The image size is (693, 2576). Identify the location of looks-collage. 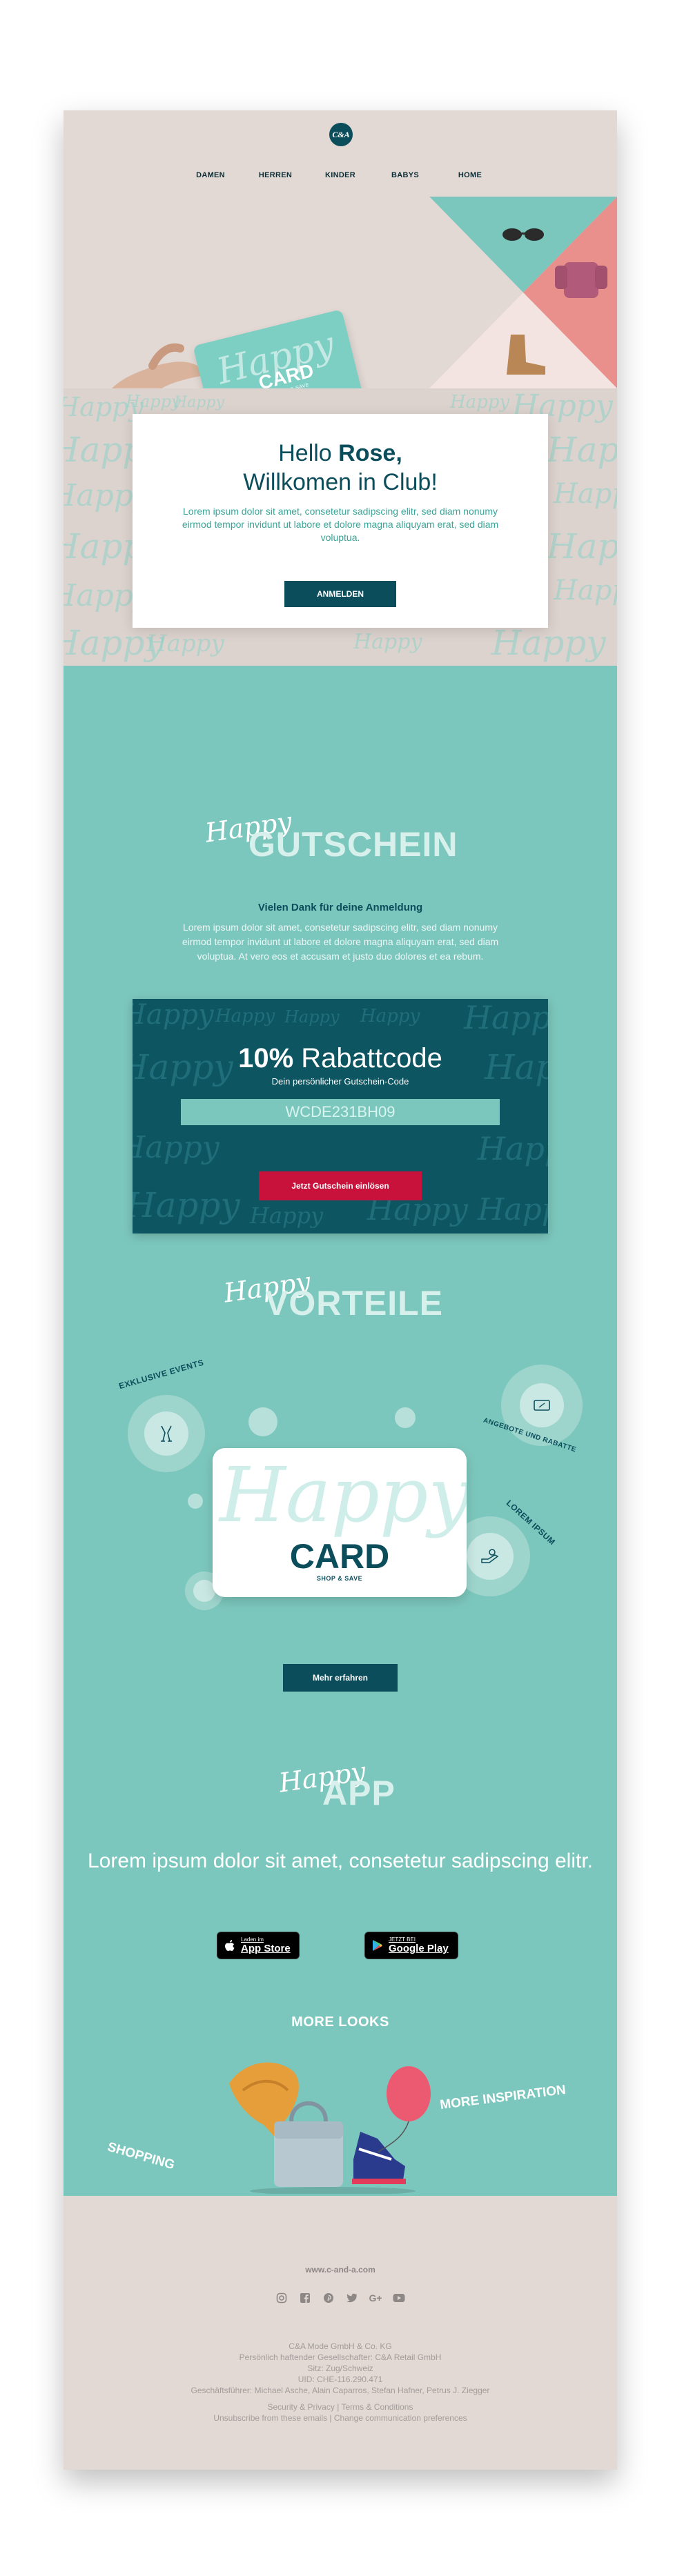
(332, 2125).